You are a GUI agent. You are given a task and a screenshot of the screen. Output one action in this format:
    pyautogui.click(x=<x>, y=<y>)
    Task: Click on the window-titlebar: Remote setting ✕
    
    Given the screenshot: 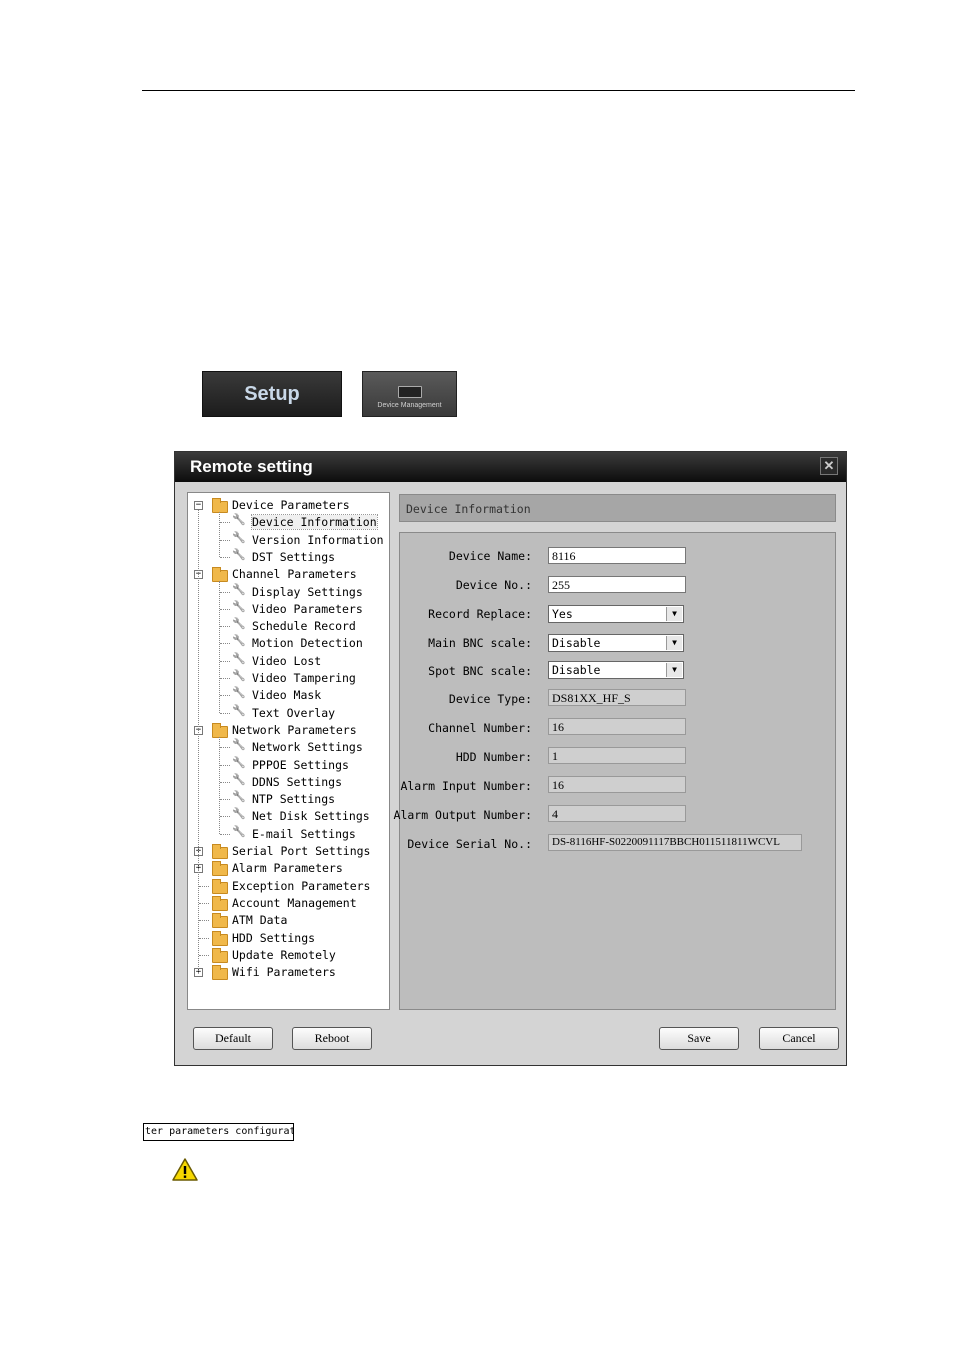 What is the action you would take?
    pyautogui.click(x=510, y=467)
    